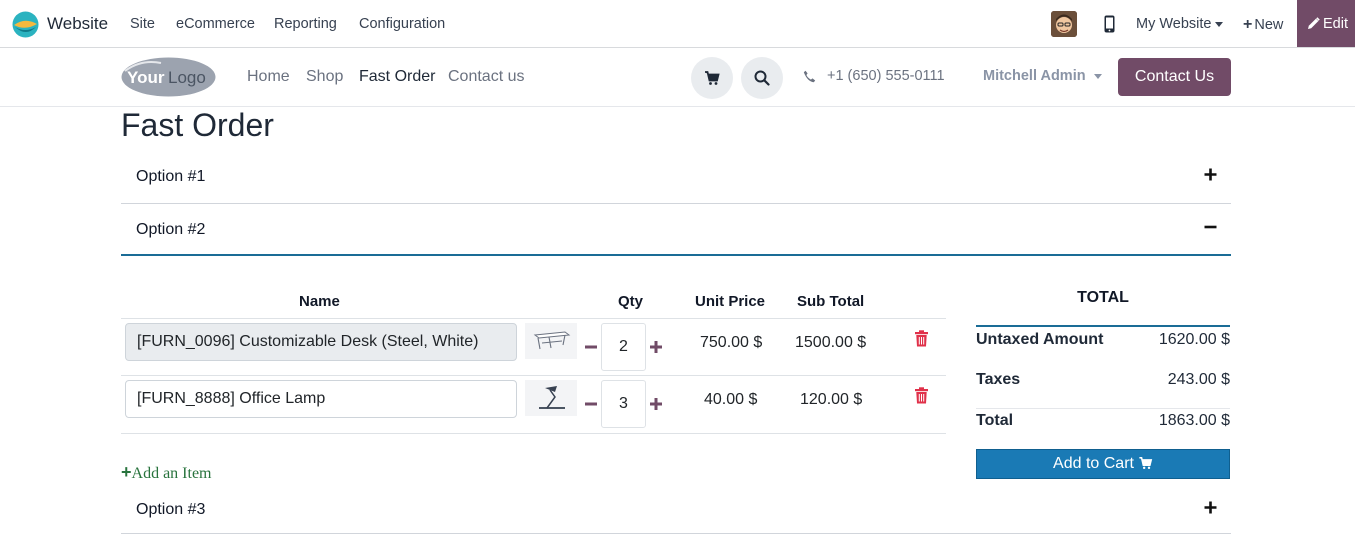  I want to click on option-2-label: Option #2, so click(171, 229).